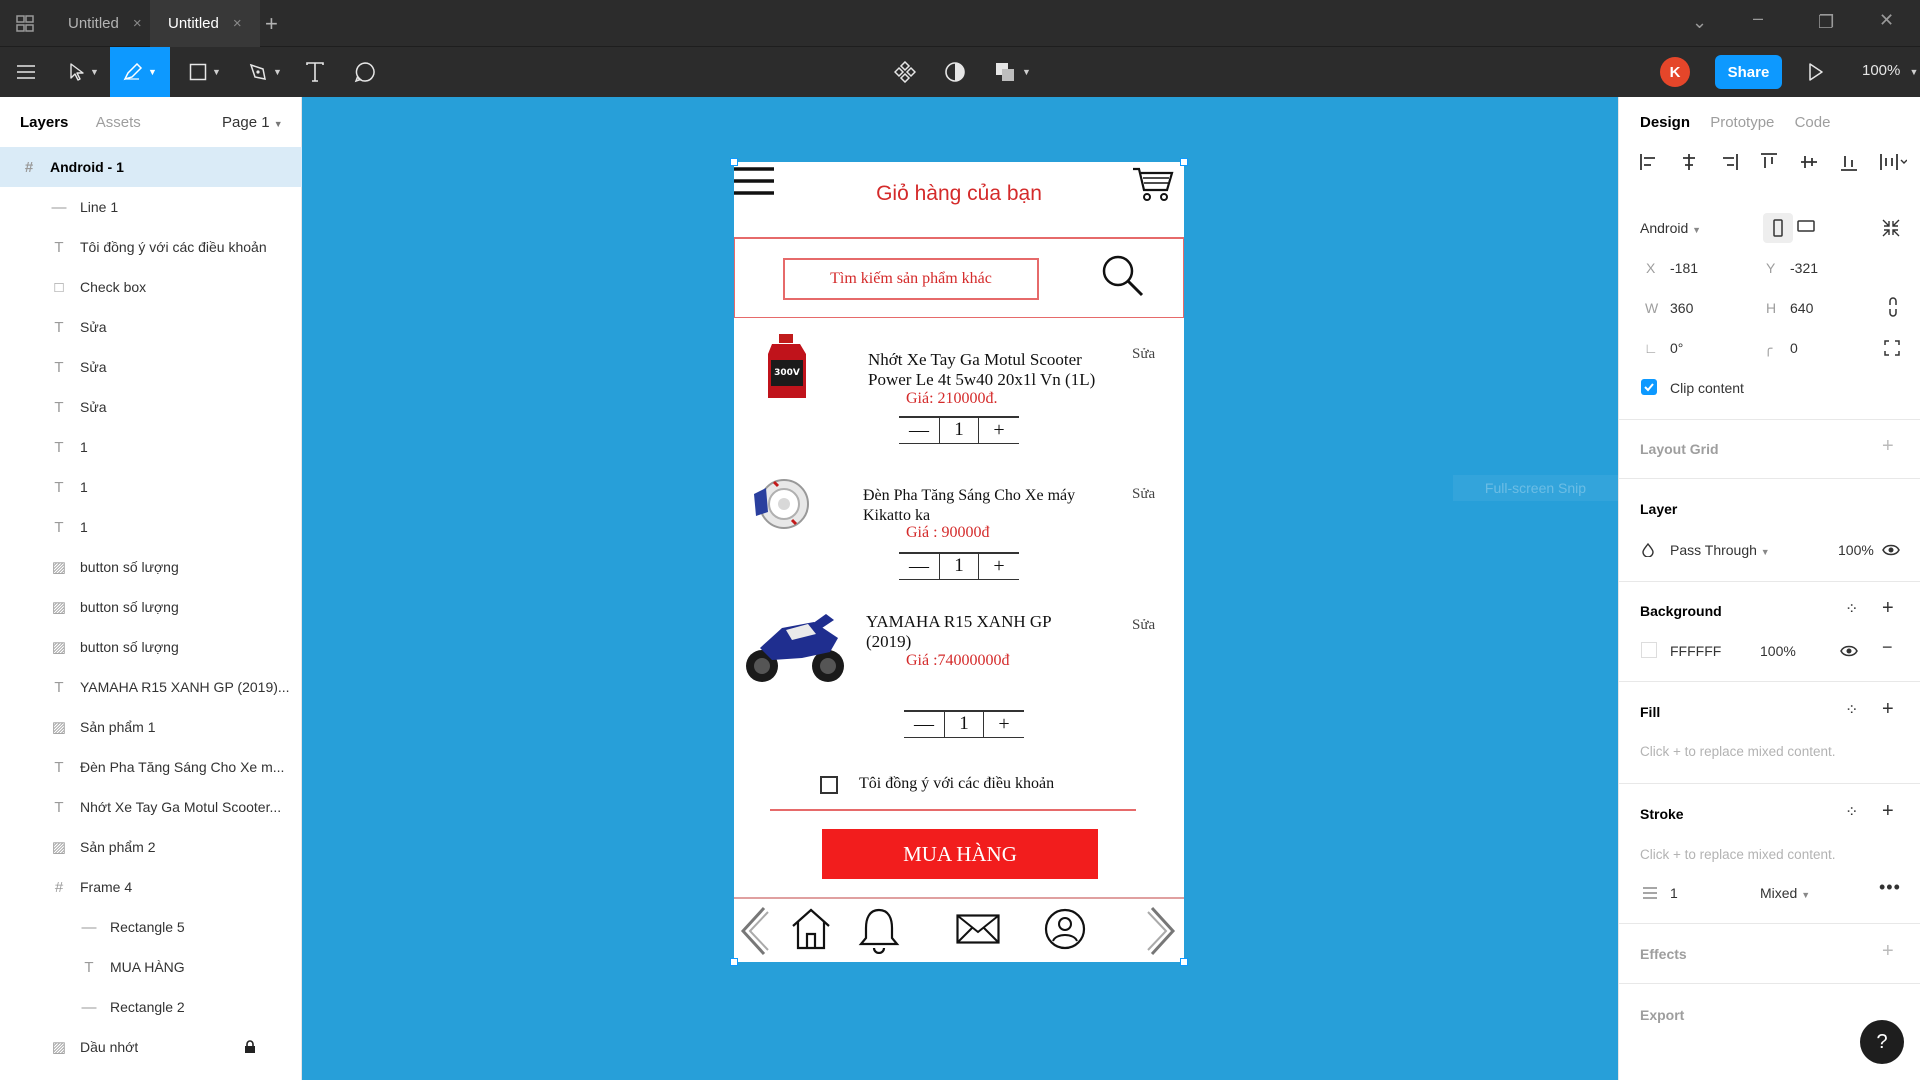  What do you see at coordinates (1665, 122) in the screenshot?
I see `tab-design: Design` at bounding box center [1665, 122].